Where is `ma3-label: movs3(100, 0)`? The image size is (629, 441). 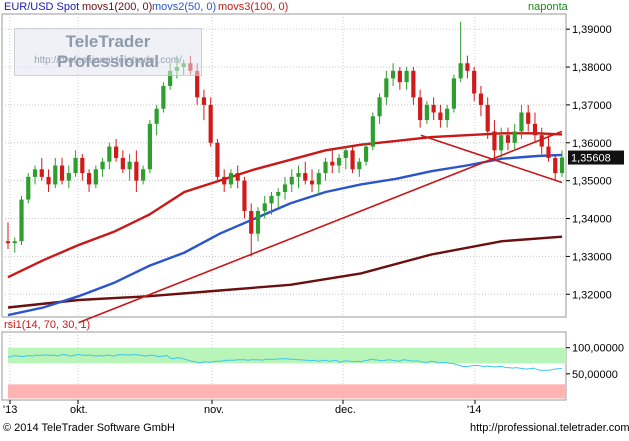 ma3-label: movs3(100, 0) is located at coordinates (253, 7).